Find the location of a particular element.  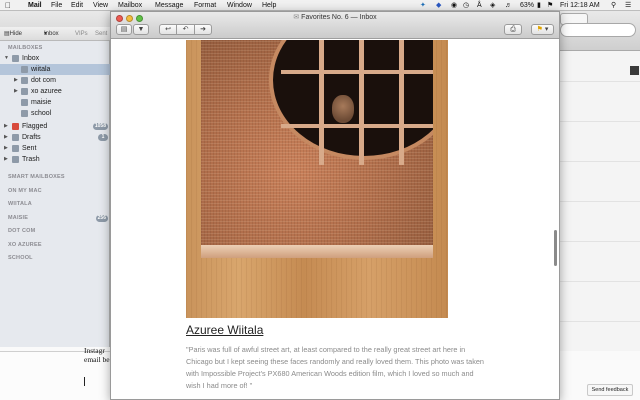

maisie-badge-row: 256 is located at coordinates (55, 218).